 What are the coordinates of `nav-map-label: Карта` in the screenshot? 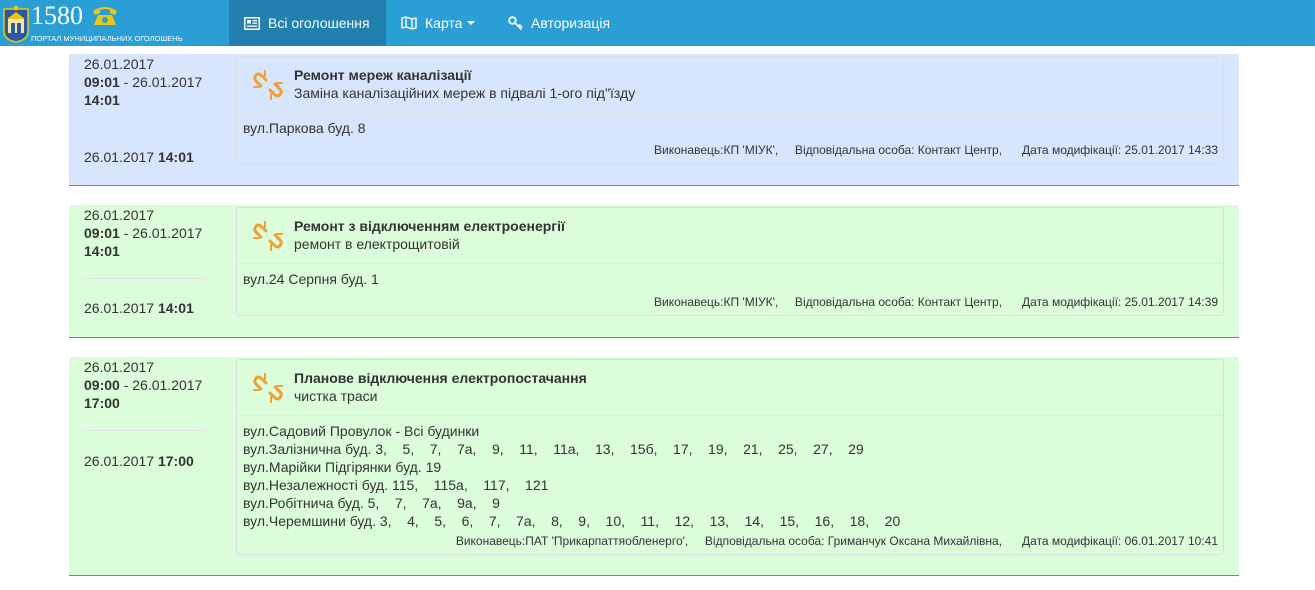 It's located at (444, 23).